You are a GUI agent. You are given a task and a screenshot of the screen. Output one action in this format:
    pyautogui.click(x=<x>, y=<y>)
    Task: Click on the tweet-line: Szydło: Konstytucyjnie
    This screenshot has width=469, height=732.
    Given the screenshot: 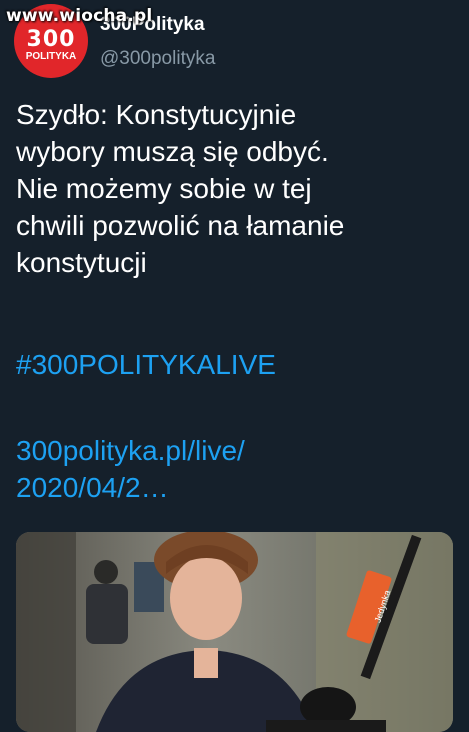 What is the action you would take?
    pyautogui.click(x=156, y=114)
    